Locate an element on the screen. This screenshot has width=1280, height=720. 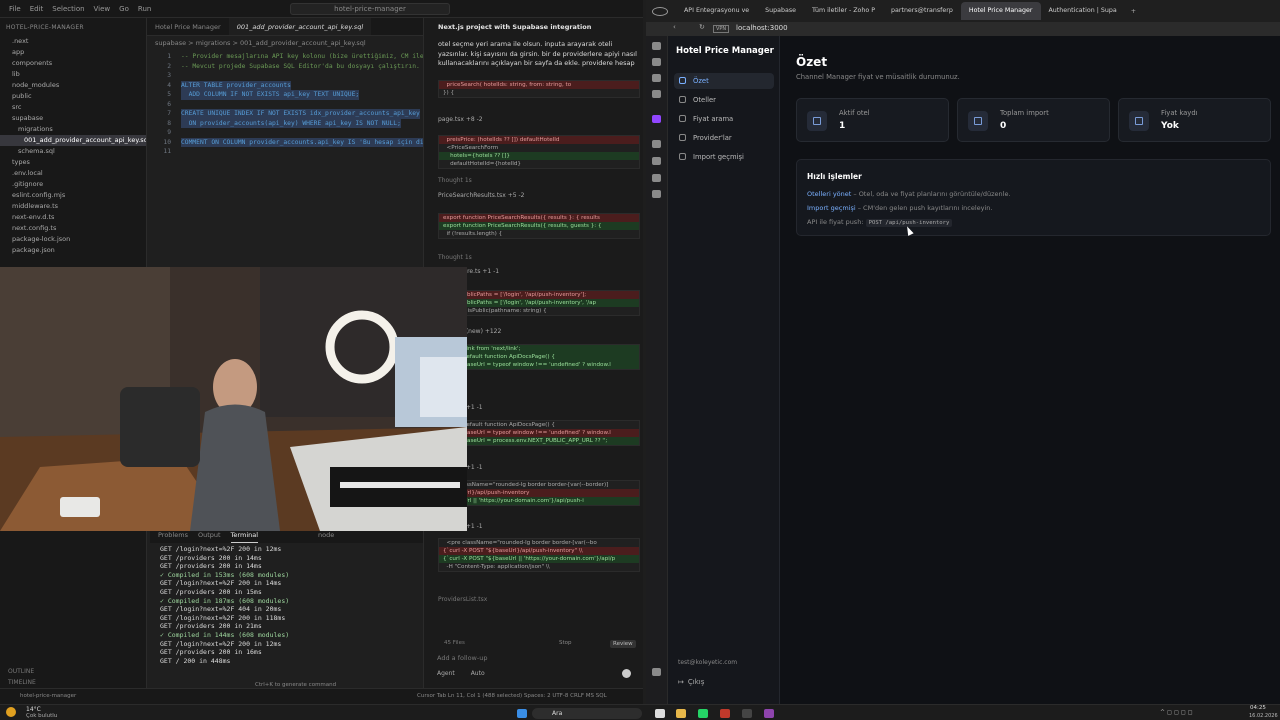
menu-item: View is located at coordinates (102, 9).